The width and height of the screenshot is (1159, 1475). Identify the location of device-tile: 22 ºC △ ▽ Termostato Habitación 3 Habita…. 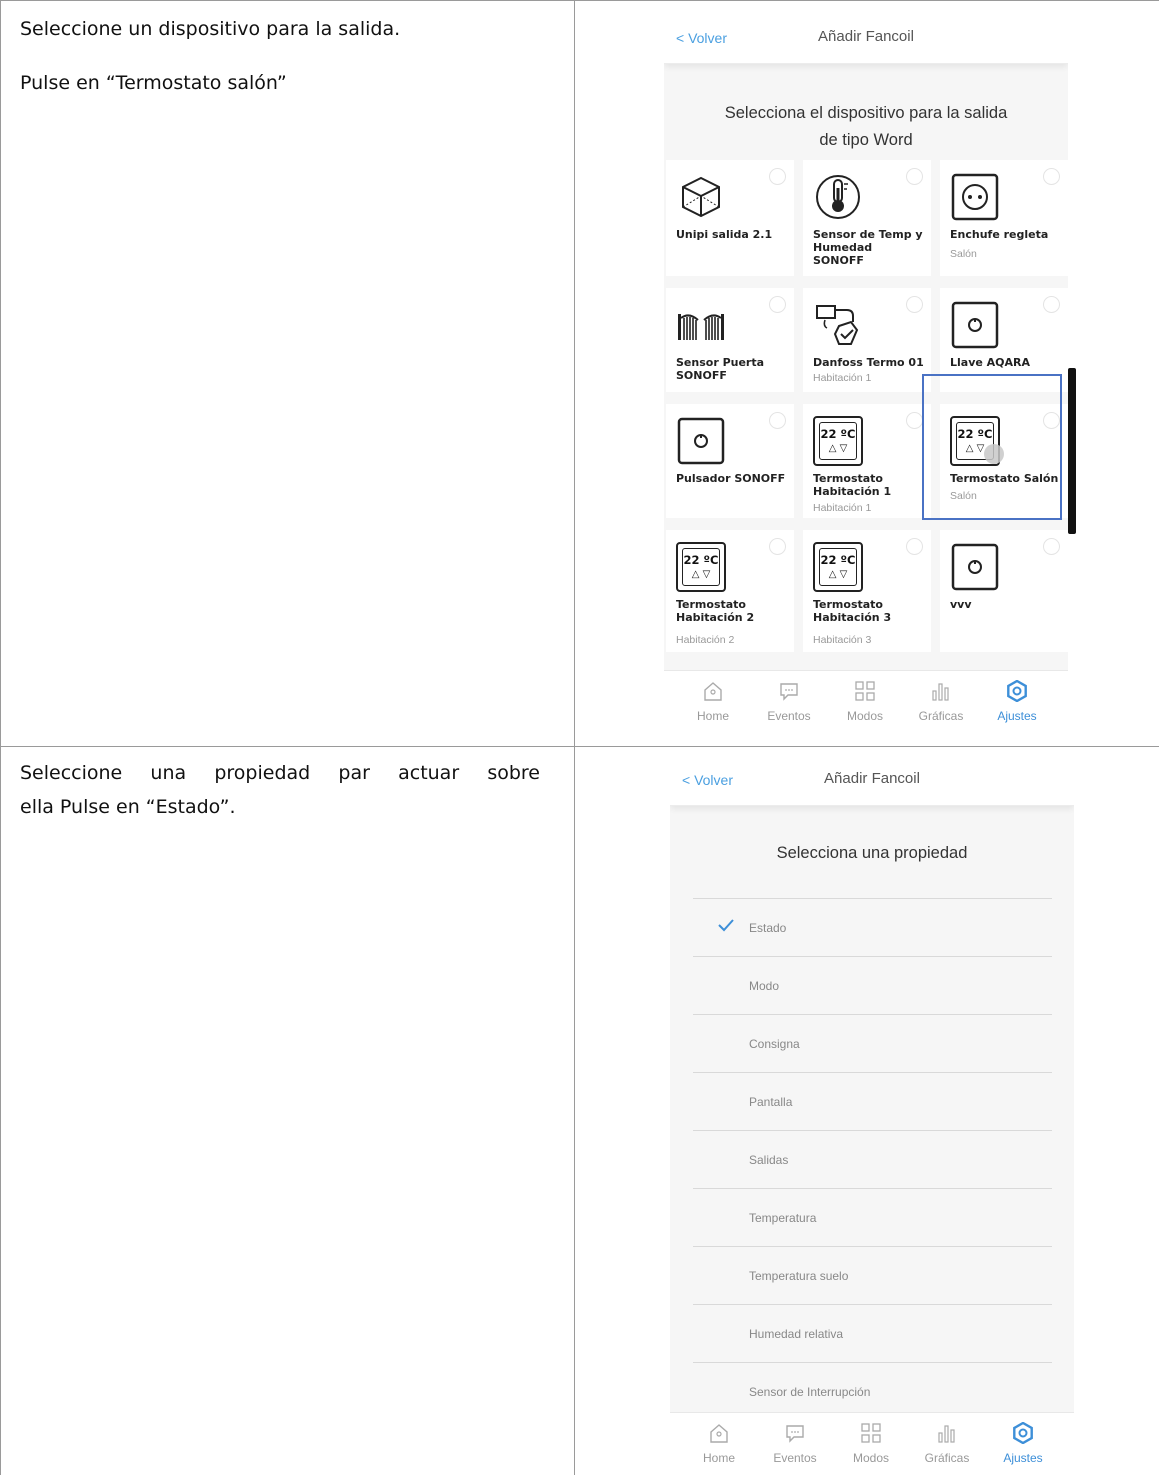
(867, 591).